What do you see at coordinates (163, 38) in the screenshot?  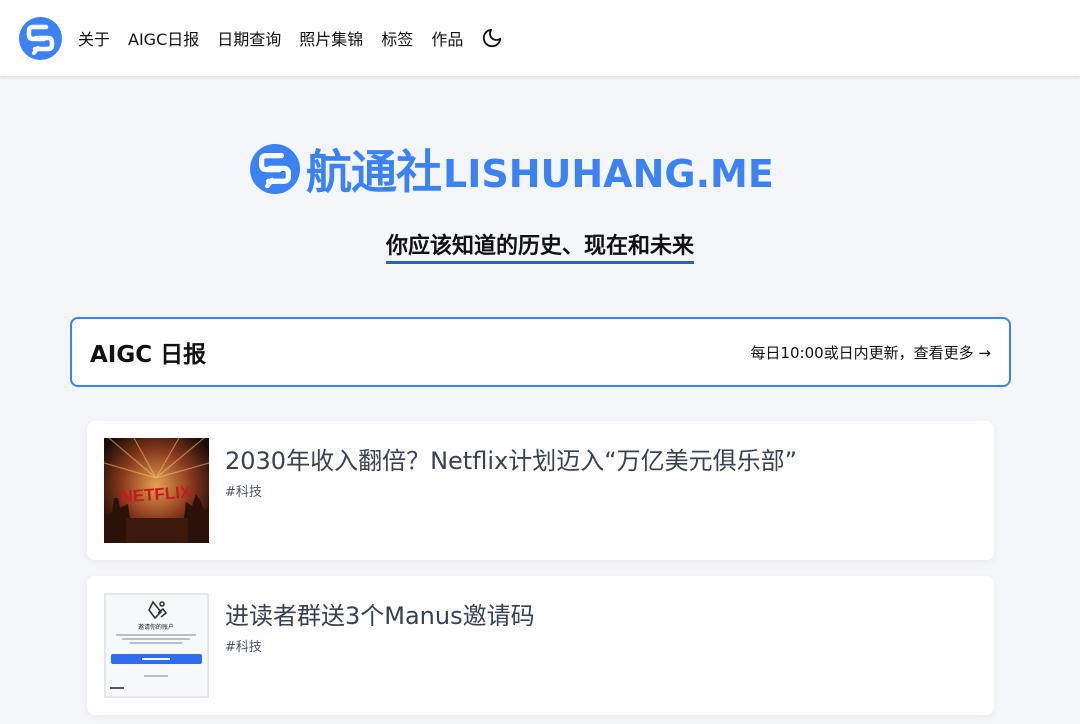 I see `nav-link-aigc-daily: AIGC日报` at bounding box center [163, 38].